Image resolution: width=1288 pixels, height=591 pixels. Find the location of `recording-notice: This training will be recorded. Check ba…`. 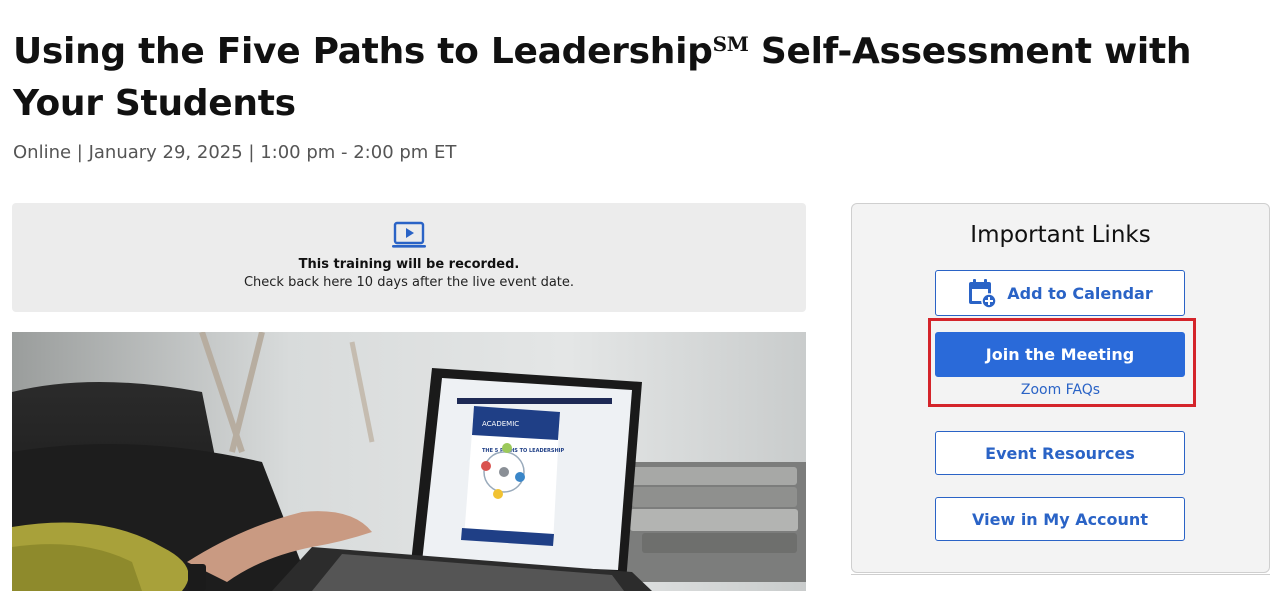

recording-notice: This training will be recorded. Check ba… is located at coordinates (409, 257).